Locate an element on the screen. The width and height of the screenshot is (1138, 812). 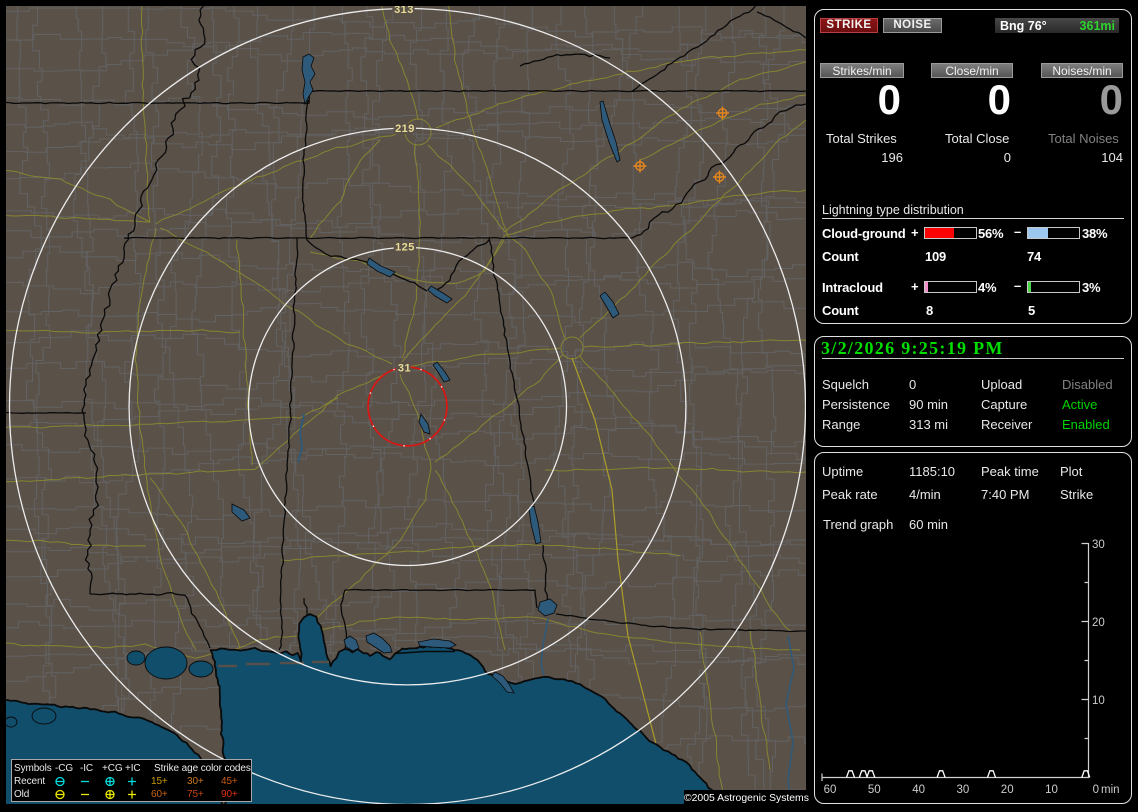
svg-text: 60 is located at coordinates (830, 790).